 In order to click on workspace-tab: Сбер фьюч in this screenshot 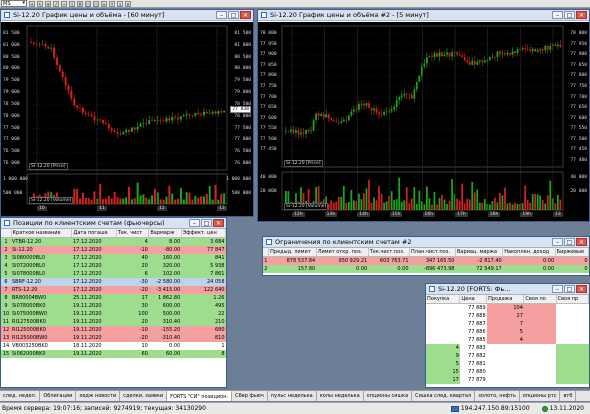, I will do `click(250, 396)`.